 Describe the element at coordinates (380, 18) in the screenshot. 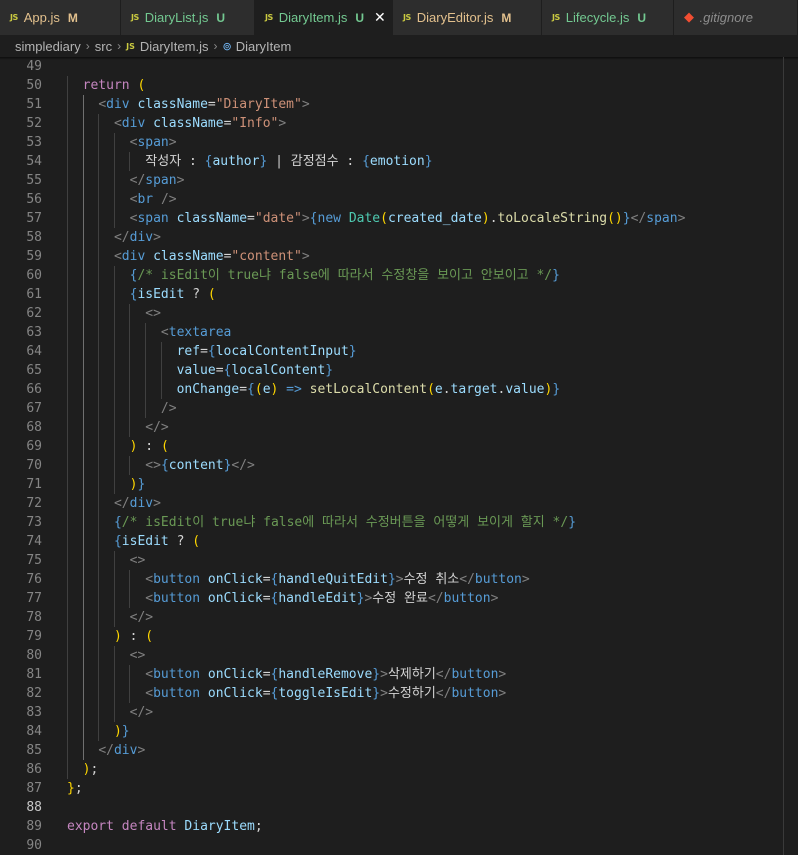

I see `close-icon: ✕` at that location.